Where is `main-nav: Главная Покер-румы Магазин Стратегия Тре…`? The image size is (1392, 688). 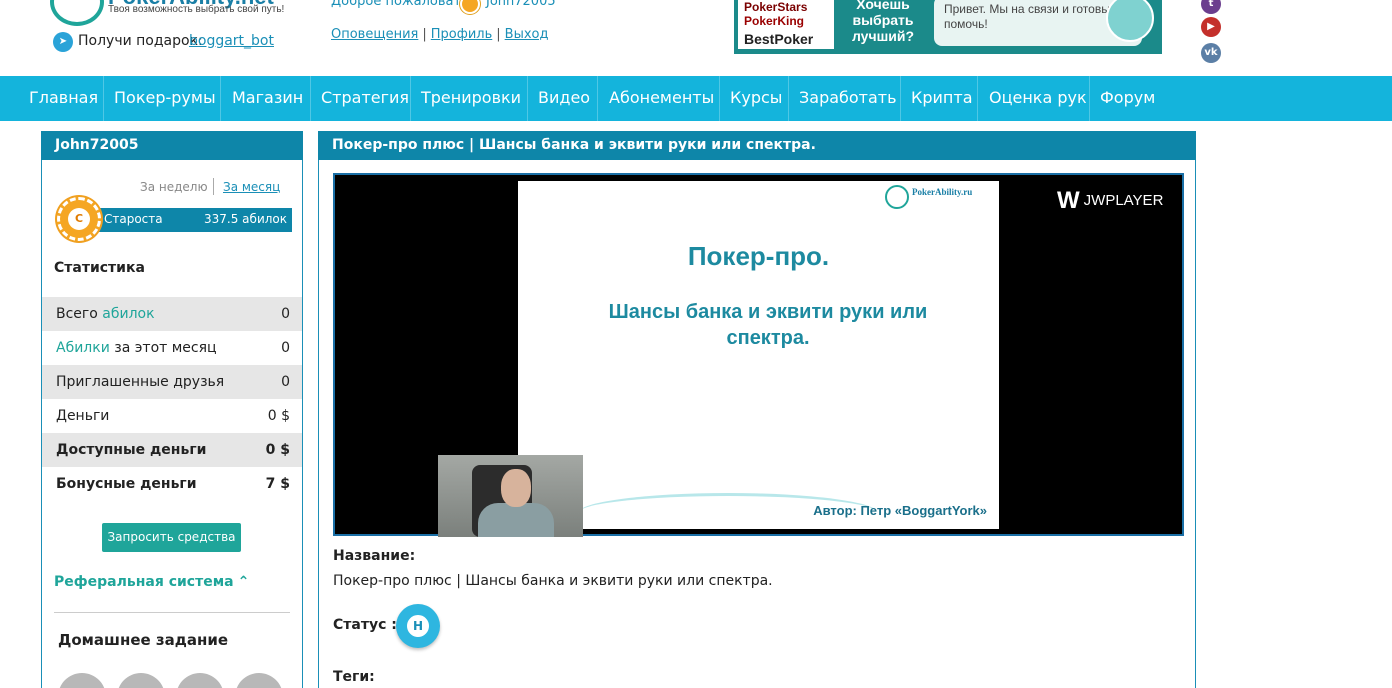 main-nav: Главная Покер-румы Магазин Стратегия Тре… is located at coordinates (696, 98).